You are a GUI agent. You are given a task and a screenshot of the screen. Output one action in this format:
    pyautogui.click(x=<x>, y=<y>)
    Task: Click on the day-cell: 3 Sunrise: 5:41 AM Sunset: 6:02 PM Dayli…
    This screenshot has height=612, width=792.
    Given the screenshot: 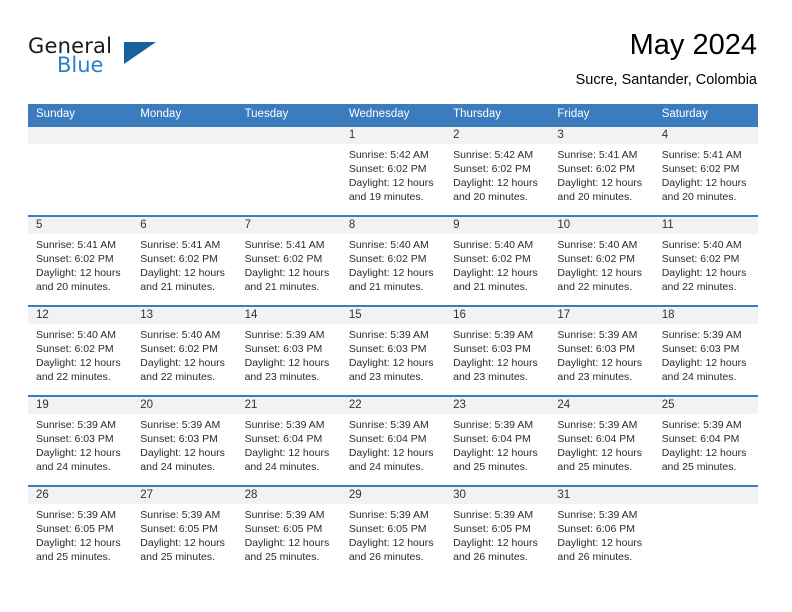 What is the action you would take?
    pyautogui.click(x=601, y=171)
    